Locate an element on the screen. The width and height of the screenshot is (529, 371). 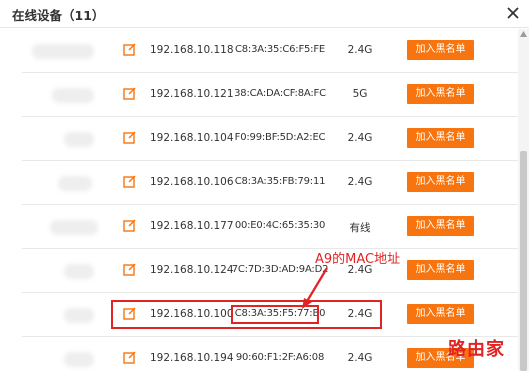
device-row: 192.168.10.104 F0:99:BF:5D:A2:EC 2.4G 加入黑名单 is located at coordinates (270, 139).